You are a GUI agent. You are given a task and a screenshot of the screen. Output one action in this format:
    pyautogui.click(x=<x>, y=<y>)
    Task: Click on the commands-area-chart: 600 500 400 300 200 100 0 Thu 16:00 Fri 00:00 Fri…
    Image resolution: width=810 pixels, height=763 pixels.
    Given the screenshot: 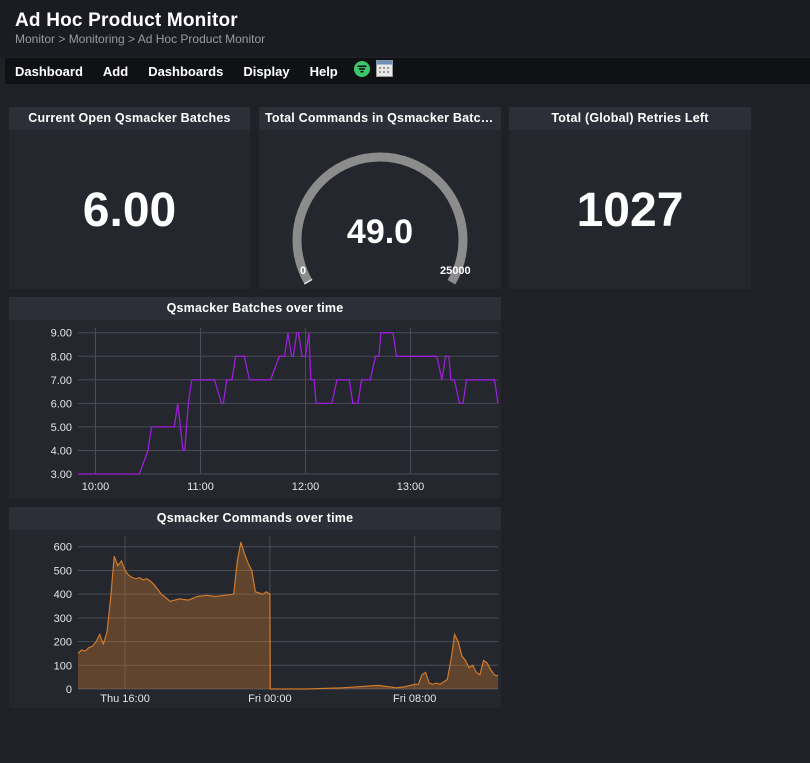 What is the action you would take?
    pyautogui.click(x=255, y=619)
    